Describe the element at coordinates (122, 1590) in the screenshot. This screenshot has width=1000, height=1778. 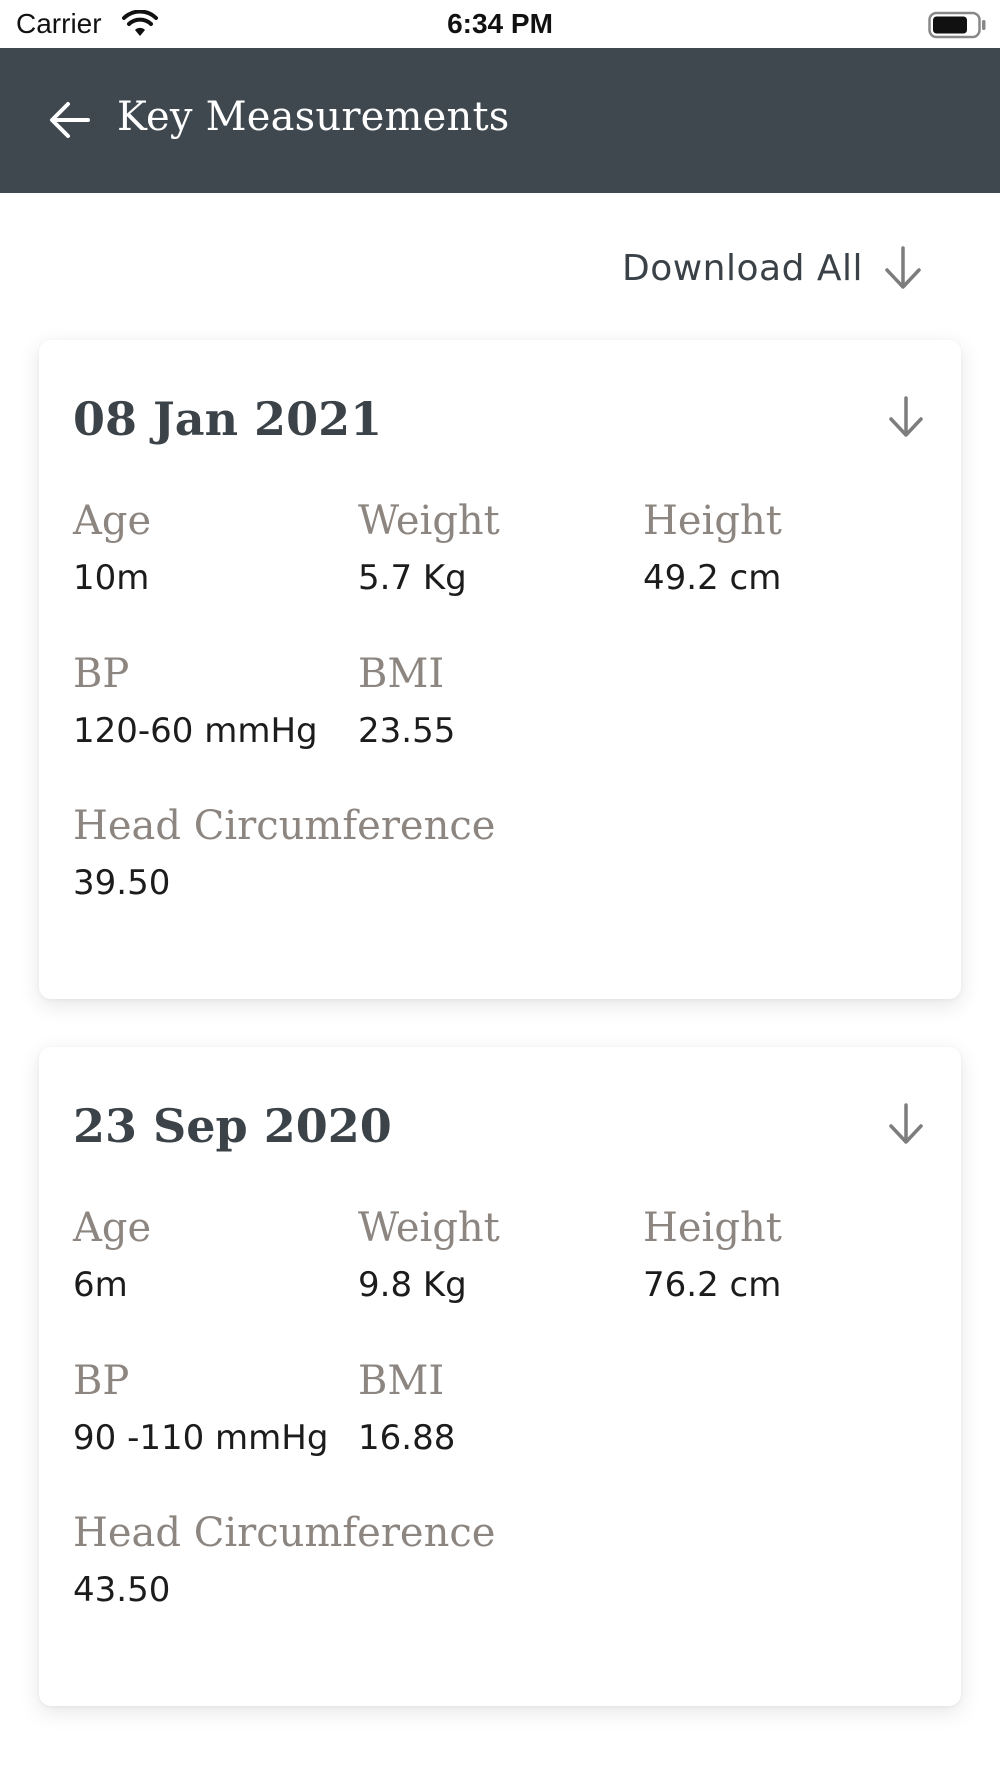
I see `head-circumference-value: 43.50` at that location.